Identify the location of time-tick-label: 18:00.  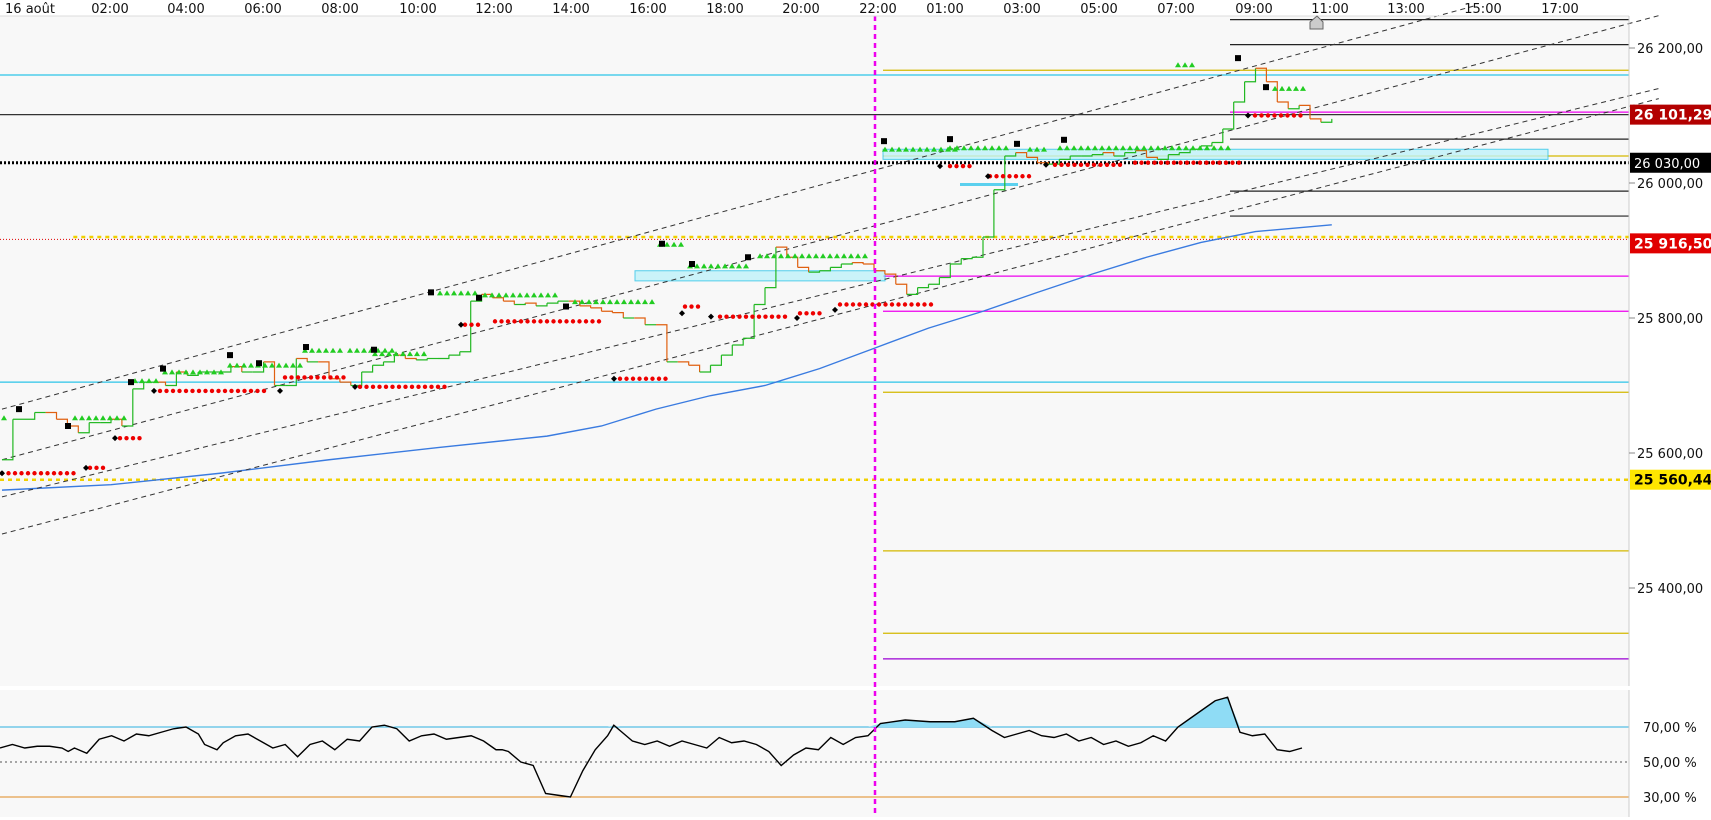
(724, 9).